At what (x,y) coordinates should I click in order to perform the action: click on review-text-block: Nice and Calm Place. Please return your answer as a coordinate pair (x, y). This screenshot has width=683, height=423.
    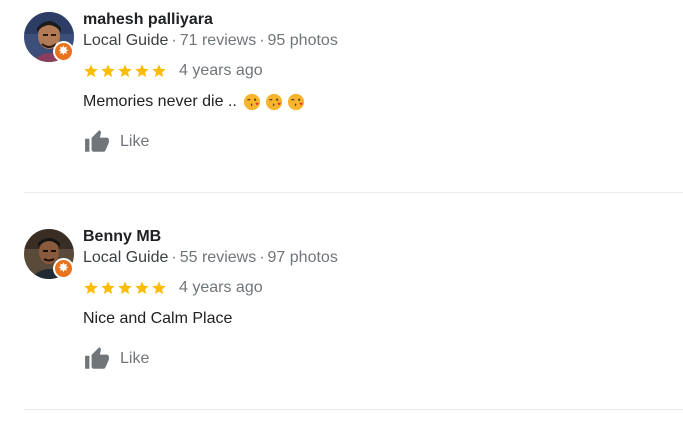
    Looking at the image, I should click on (157, 319).